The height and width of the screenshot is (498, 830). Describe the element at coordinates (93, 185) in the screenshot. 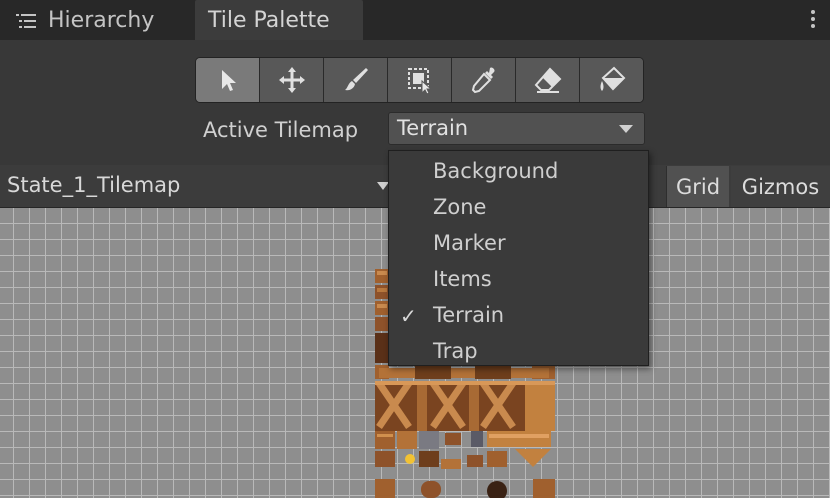

I see `palette-selector: State_1_Tilemap` at that location.